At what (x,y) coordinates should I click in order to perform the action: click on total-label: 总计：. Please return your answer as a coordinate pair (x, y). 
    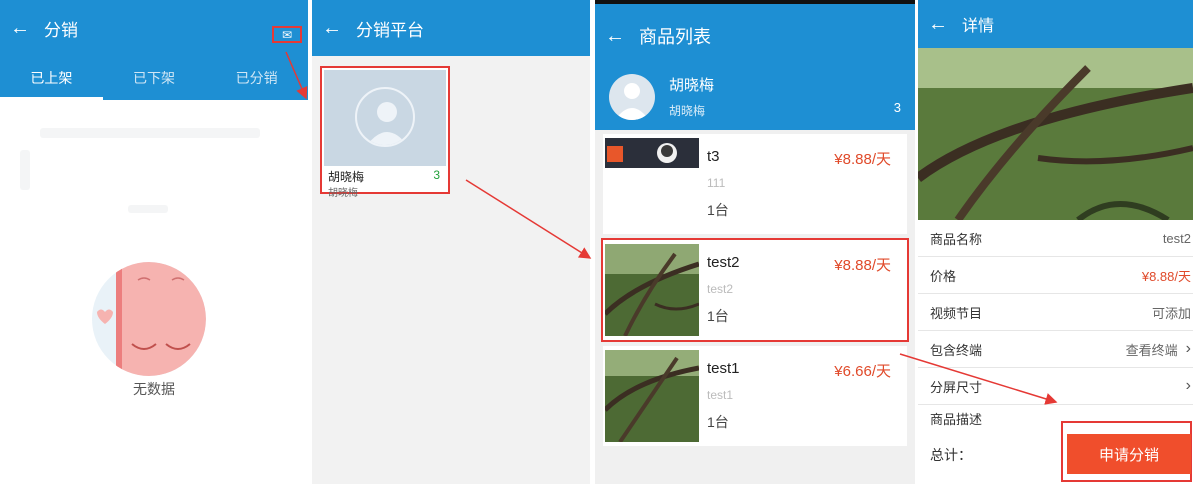
    Looking at the image, I should click on (951, 455).